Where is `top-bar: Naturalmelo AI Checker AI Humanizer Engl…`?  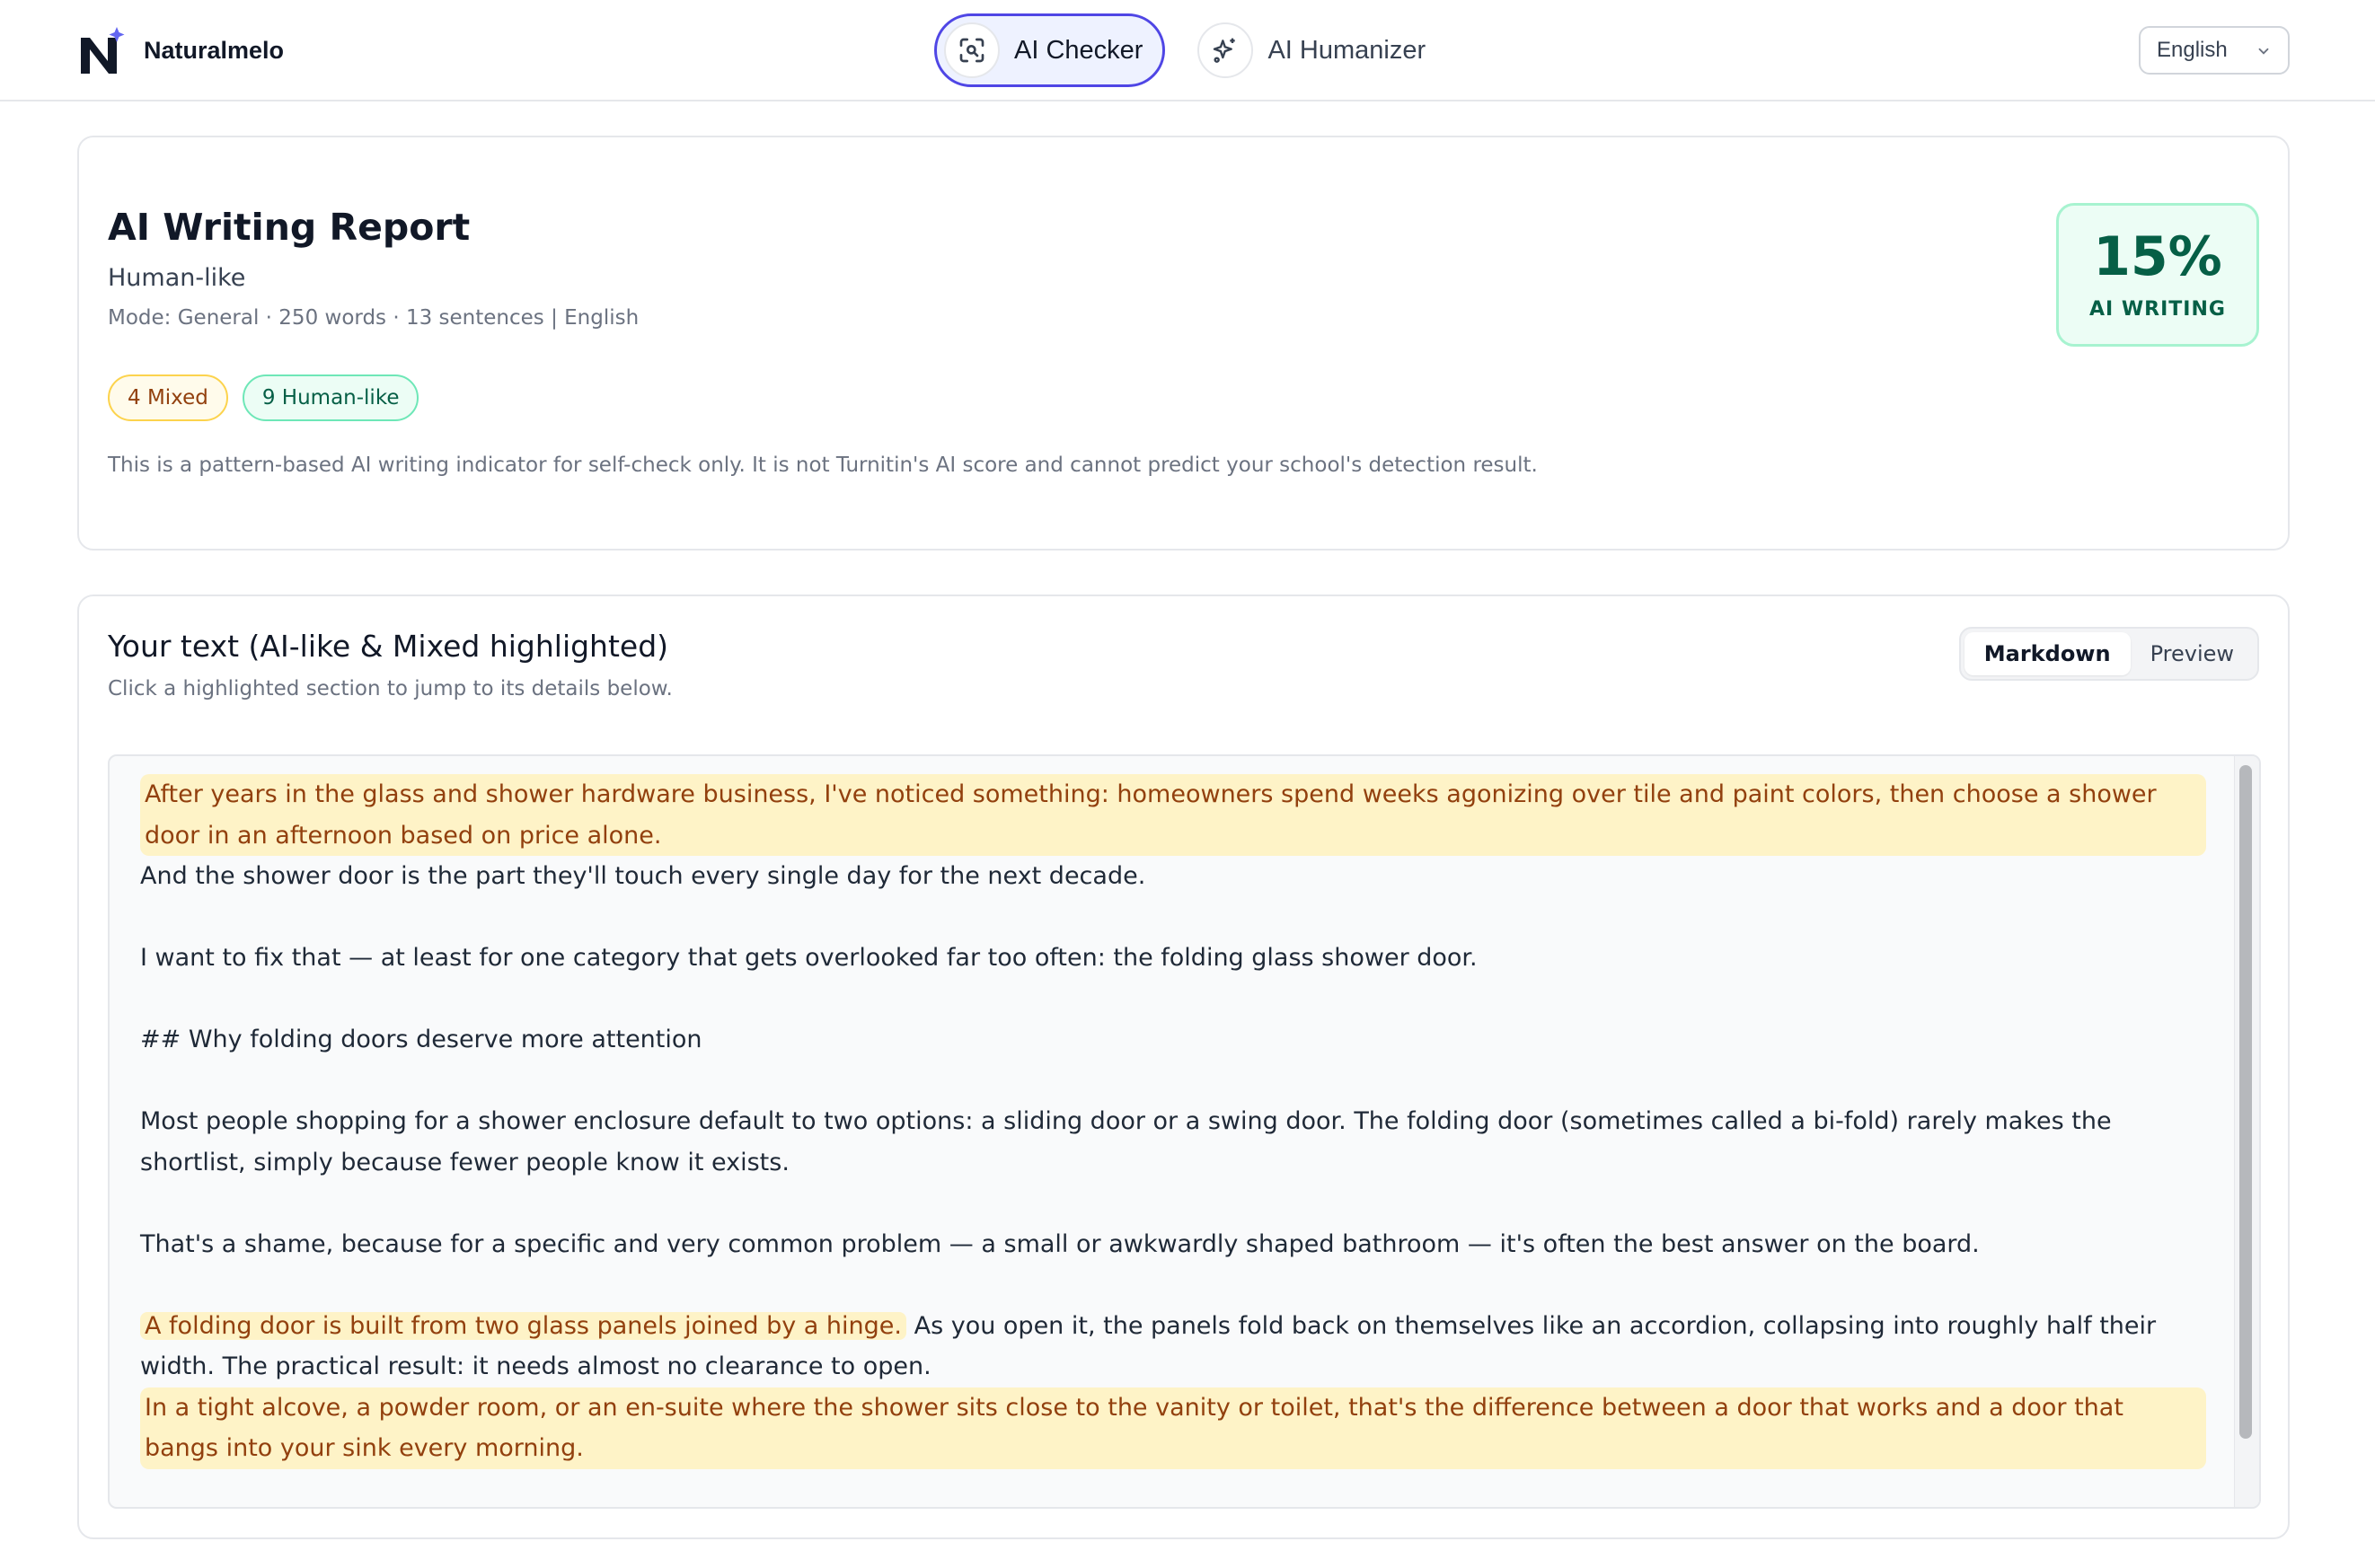 top-bar: Naturalmelo AI Checker AI Humanizer Engl… is located at coordinates (1187, 50).